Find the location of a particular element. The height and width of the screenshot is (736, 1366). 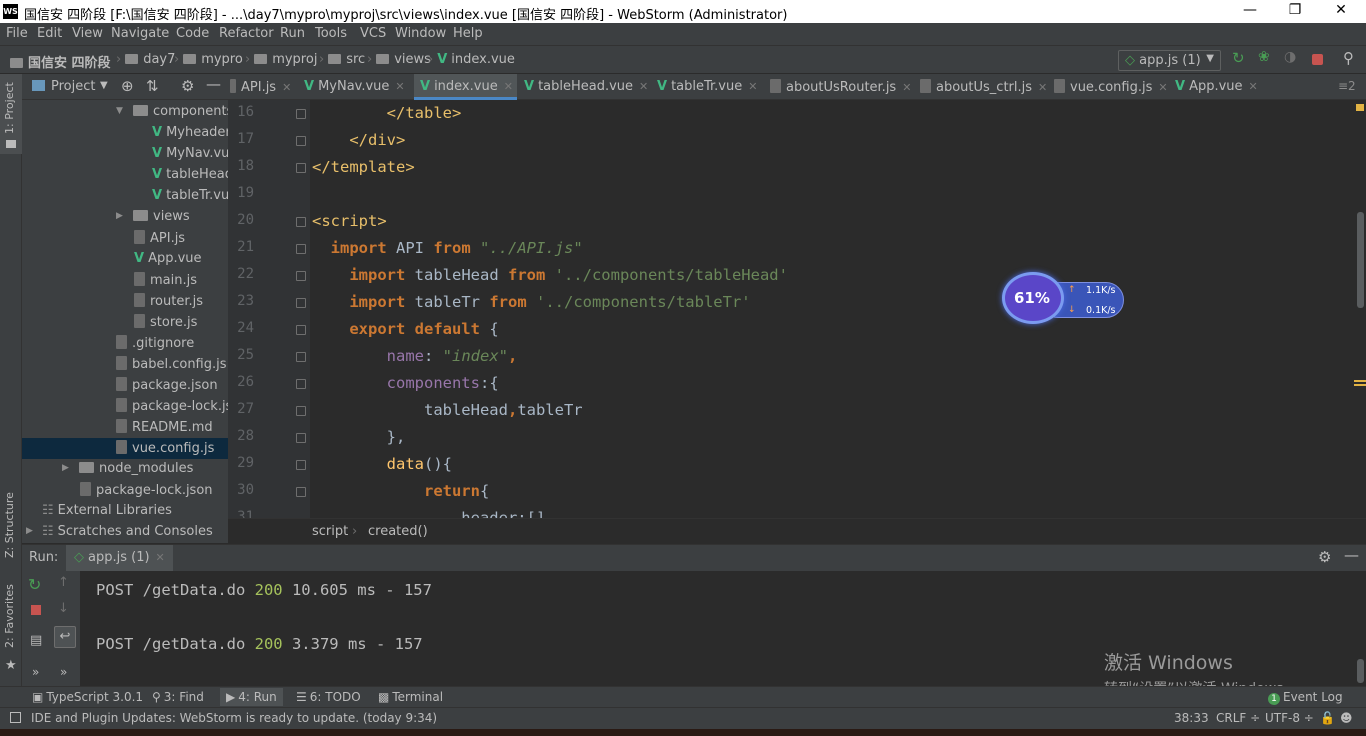

tab-vue-config: vue.config.js ✕ is located at coordinates (1111, 87).